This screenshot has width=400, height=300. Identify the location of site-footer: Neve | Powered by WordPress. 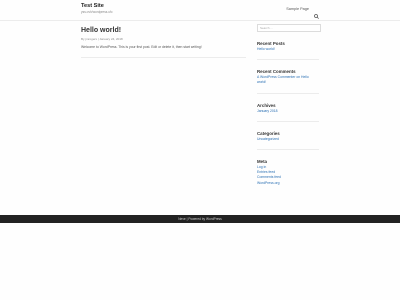
(200, 219).